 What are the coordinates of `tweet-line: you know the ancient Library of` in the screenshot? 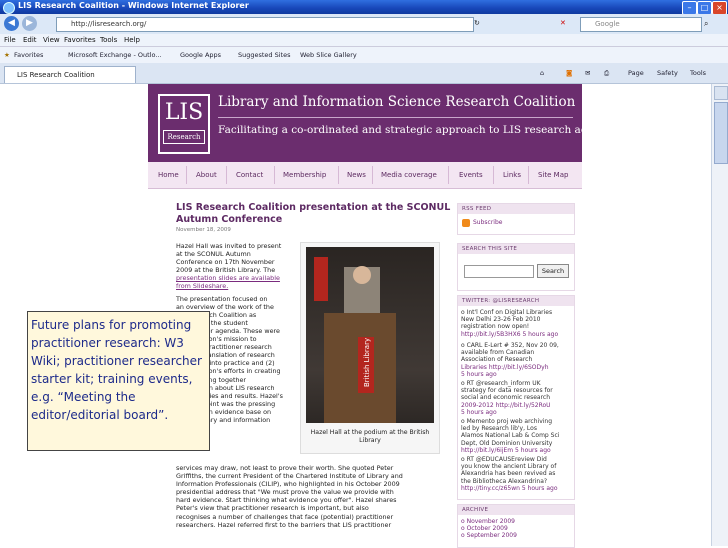 It's located at (509, 467).